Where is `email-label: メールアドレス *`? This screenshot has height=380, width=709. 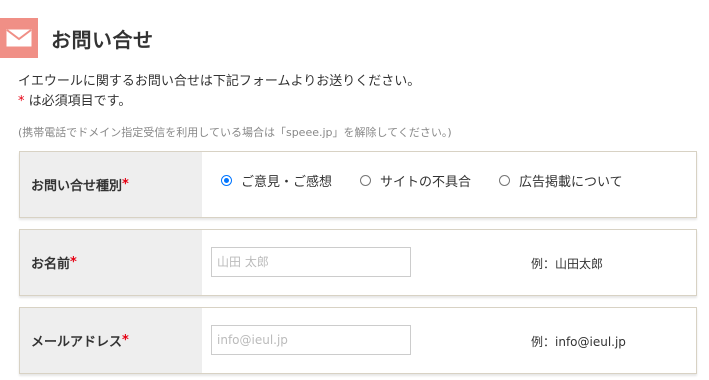 email-label: メールアドレス * is located at coordinates (111, 340).